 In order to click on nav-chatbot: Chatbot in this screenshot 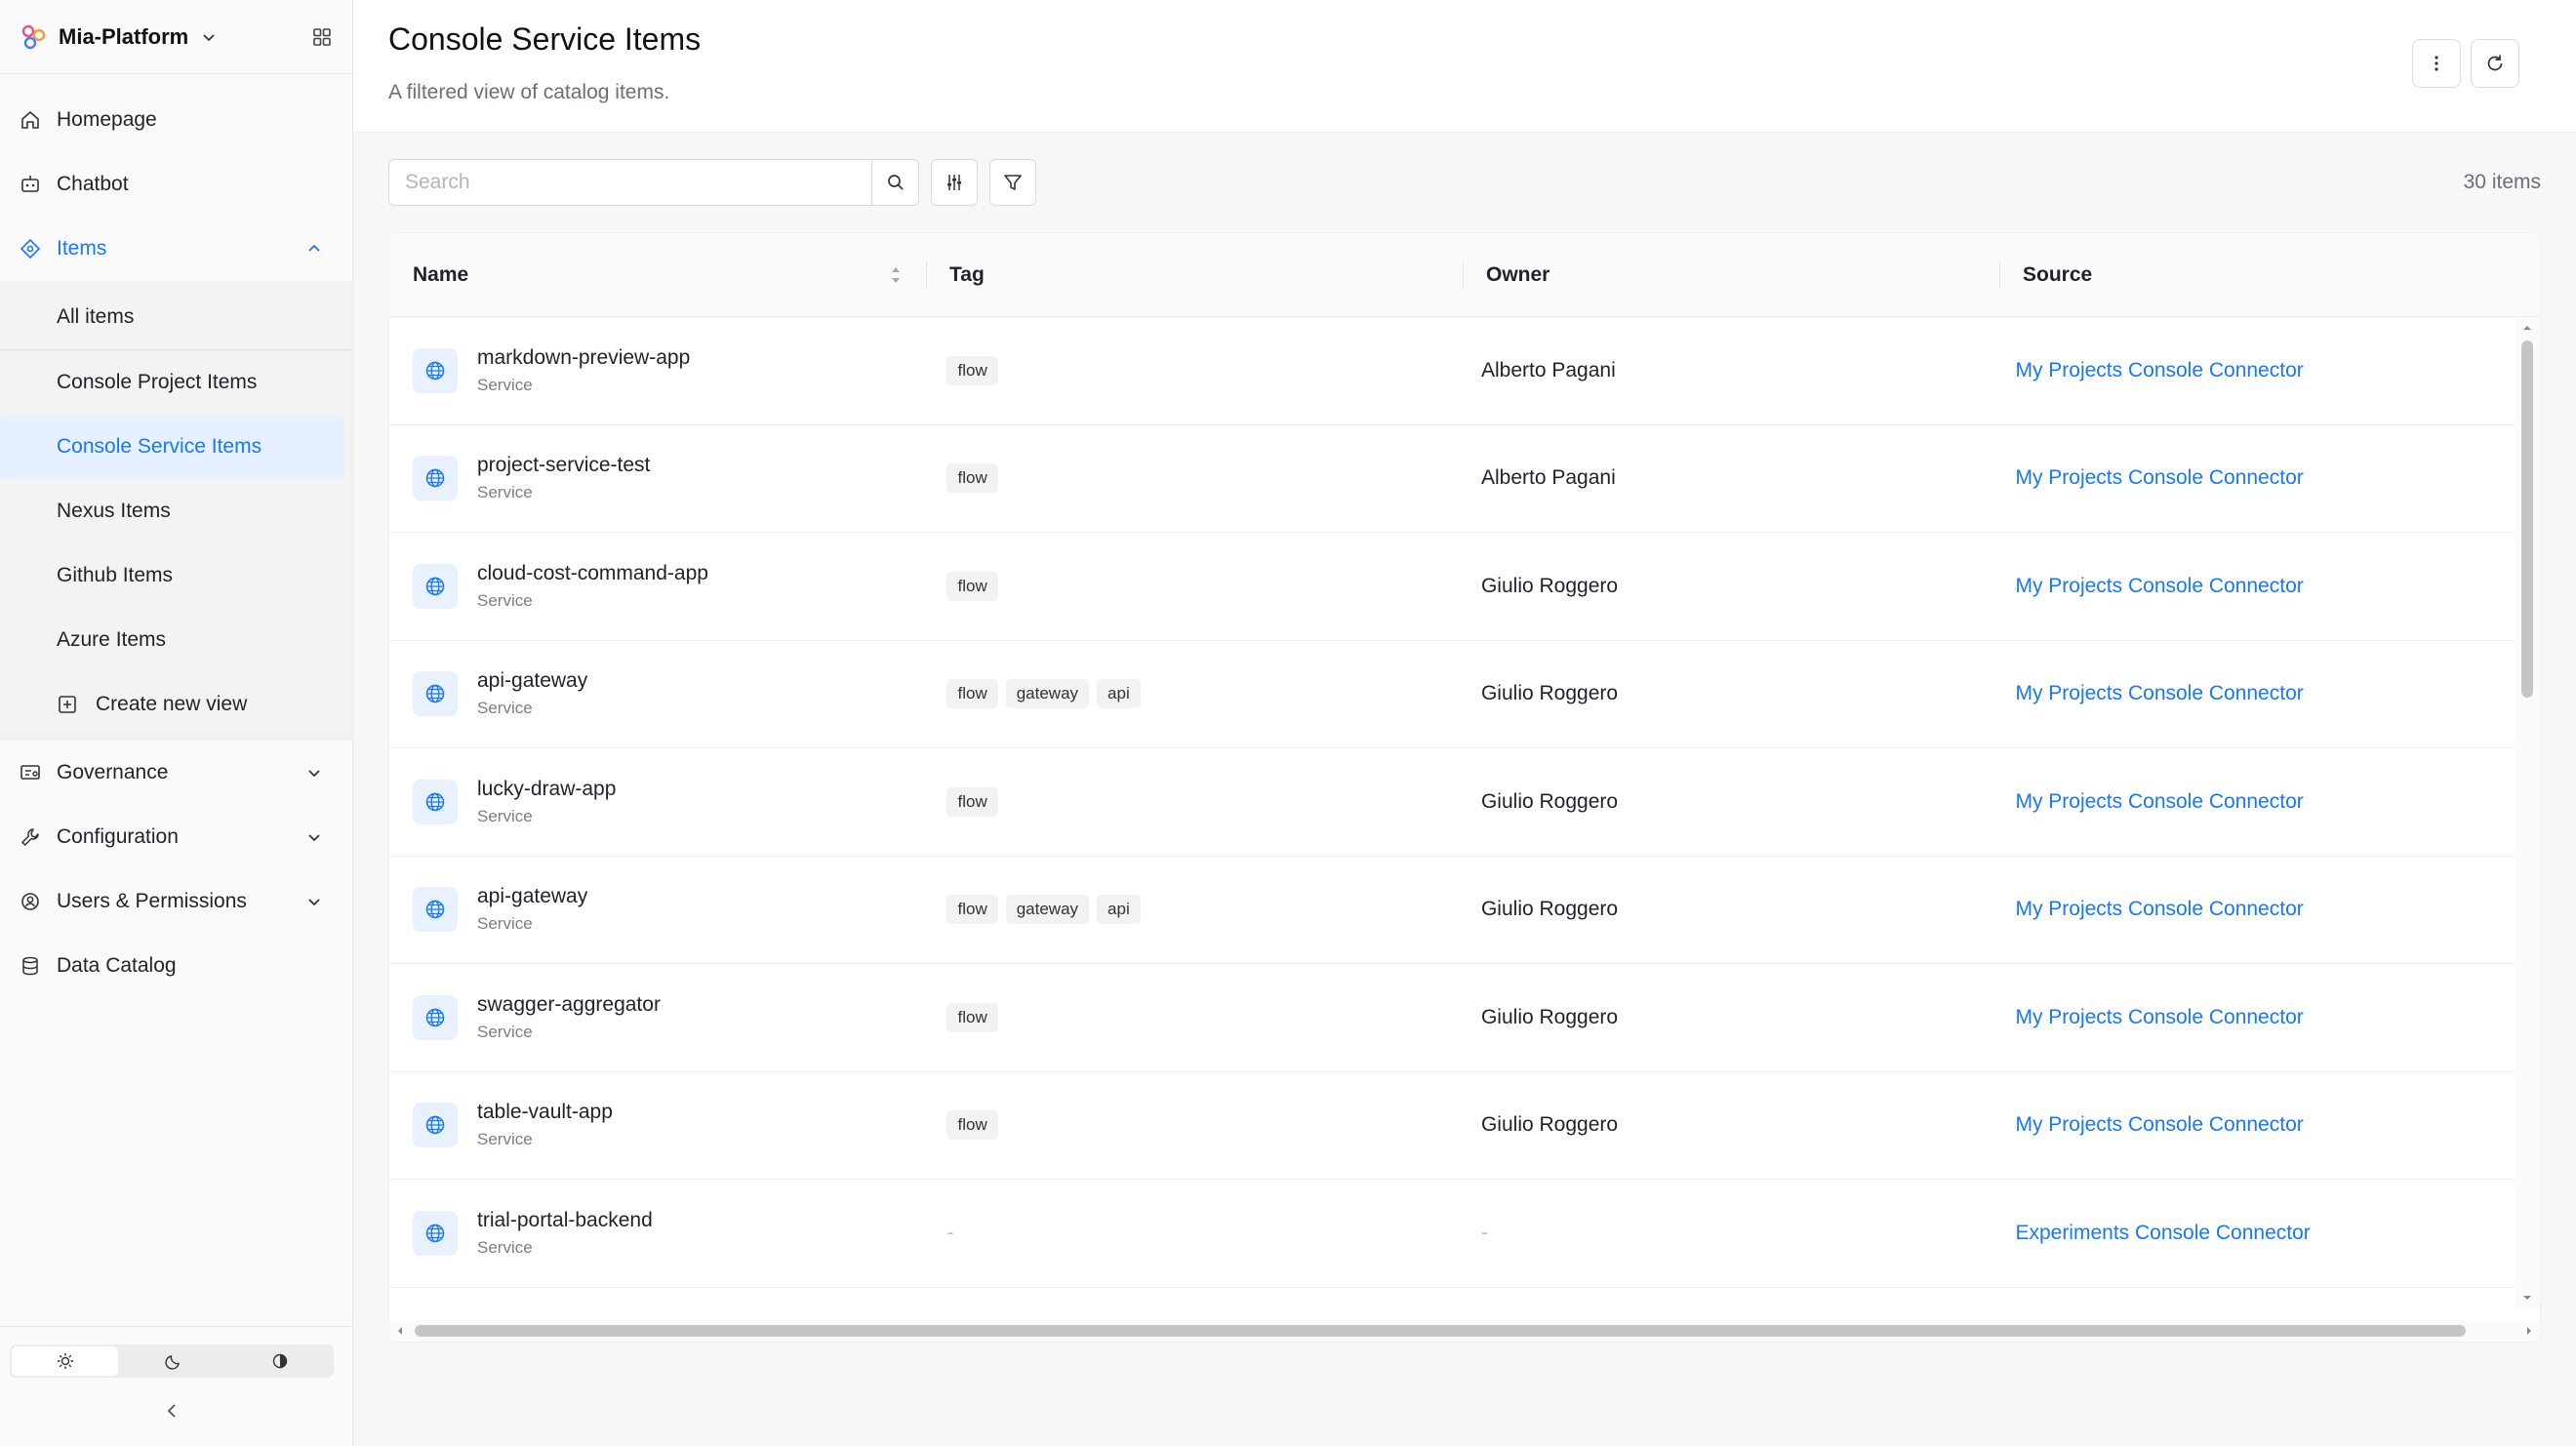, I will do `click(176, 184)`.